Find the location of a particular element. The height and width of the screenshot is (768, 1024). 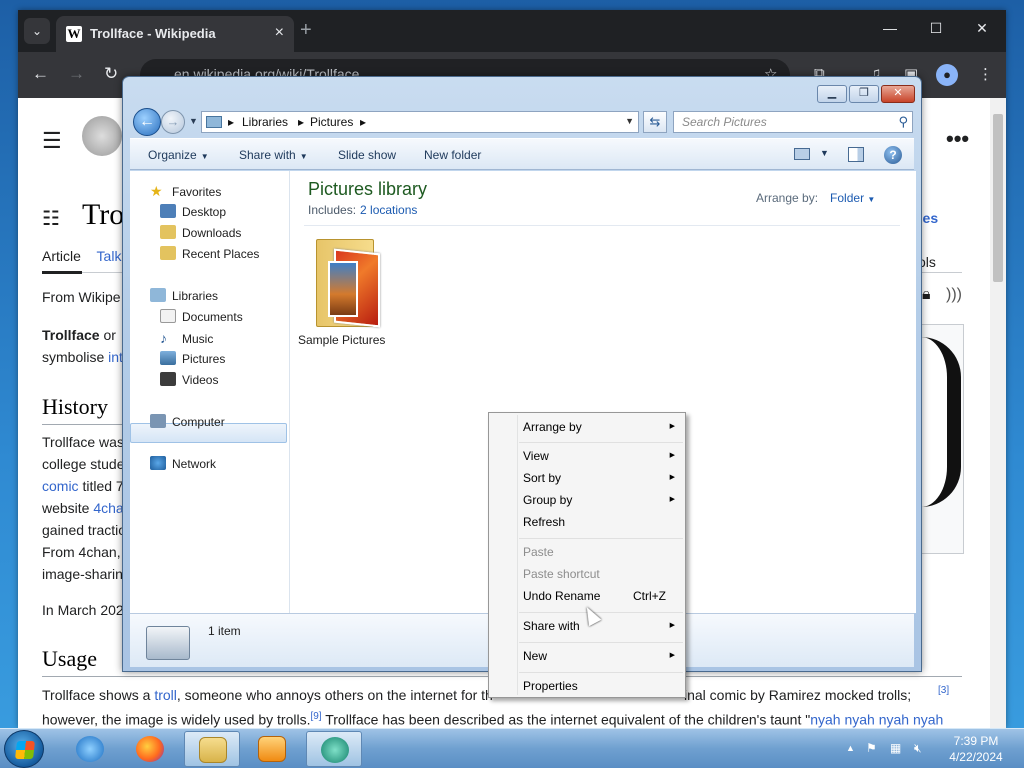

citation-9: [9] is located at coordinates (315, 716).